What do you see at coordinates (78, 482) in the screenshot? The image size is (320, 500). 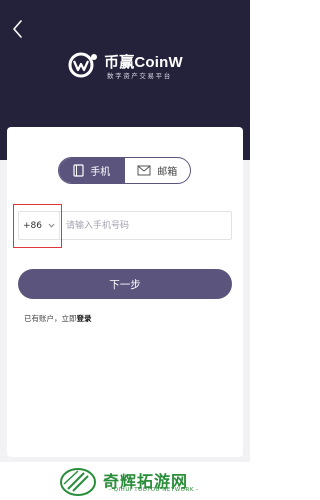 I see `watermark-logo-icon` at bounding box center [78, 482].